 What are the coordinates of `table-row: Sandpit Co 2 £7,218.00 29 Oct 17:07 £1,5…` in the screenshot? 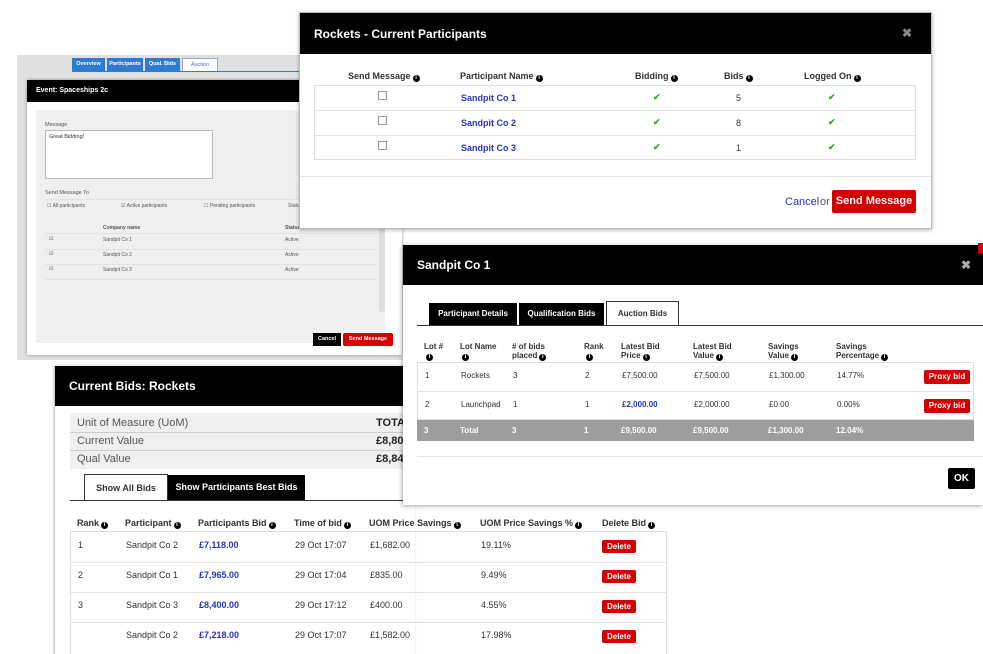 It's located at (368, 638).